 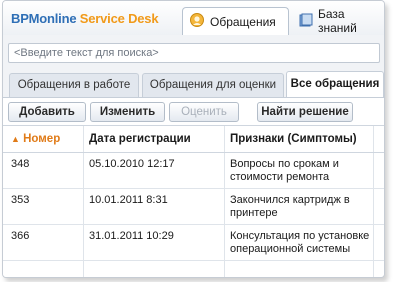 What do you see at coordinates (290, 200) in the screenshot?
I see `cell-symptoms-line: Закончился картридж в` at bounding box center [290, 200].